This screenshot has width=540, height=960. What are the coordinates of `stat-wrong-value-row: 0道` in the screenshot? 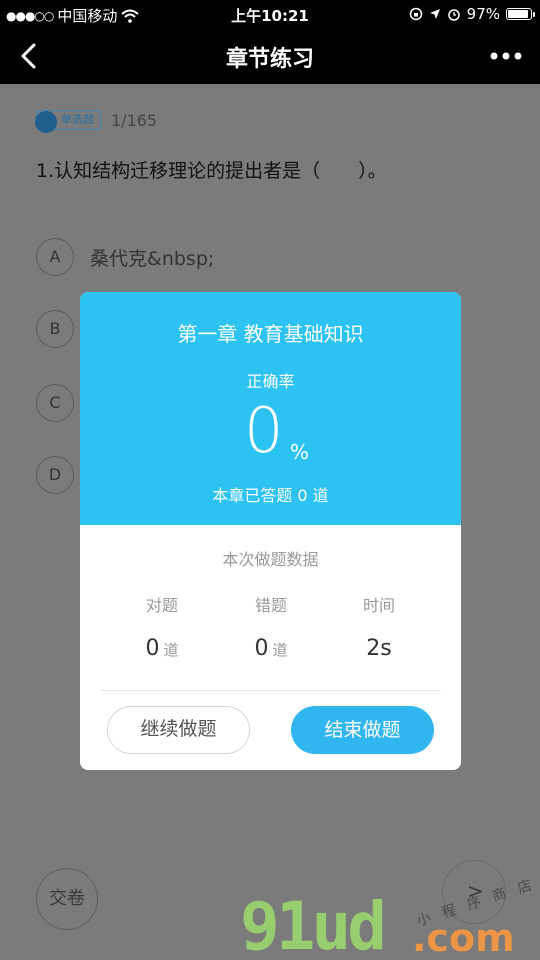 It's located at (271, 648).